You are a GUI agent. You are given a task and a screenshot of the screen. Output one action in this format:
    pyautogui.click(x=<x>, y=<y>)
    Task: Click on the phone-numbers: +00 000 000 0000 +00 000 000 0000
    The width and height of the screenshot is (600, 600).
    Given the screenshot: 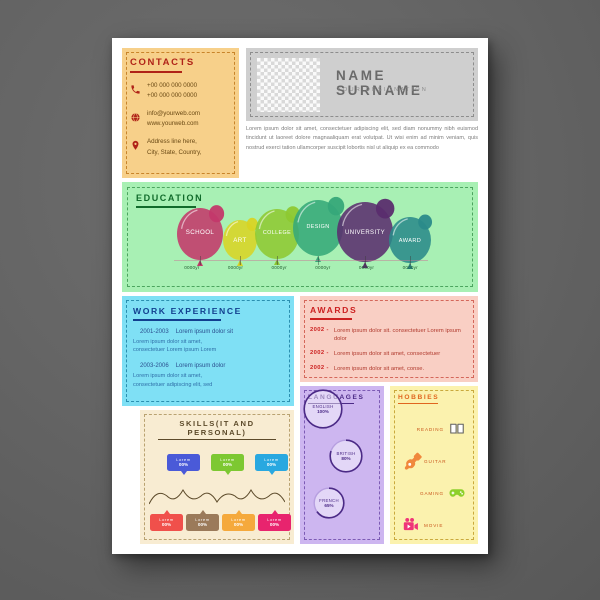 What is the action you would take?
    pyautogui.click(x=172, y=90)
    